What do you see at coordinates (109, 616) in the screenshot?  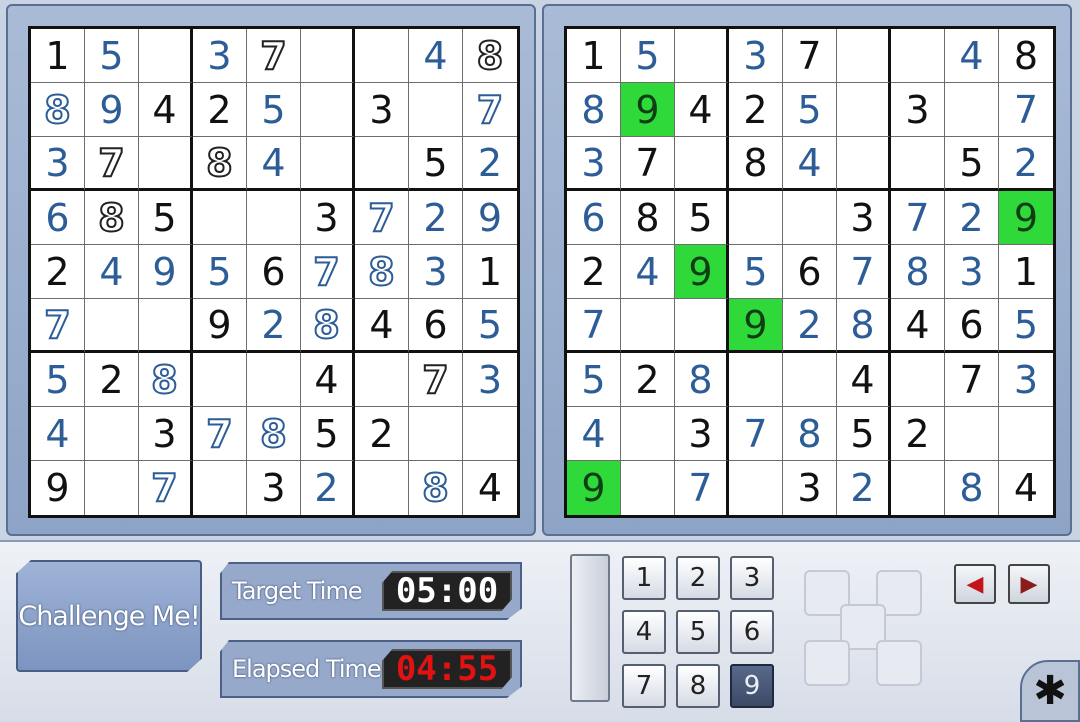 I see `challenge-me-button: Challenge Me!` at bounding box center [109, 616].